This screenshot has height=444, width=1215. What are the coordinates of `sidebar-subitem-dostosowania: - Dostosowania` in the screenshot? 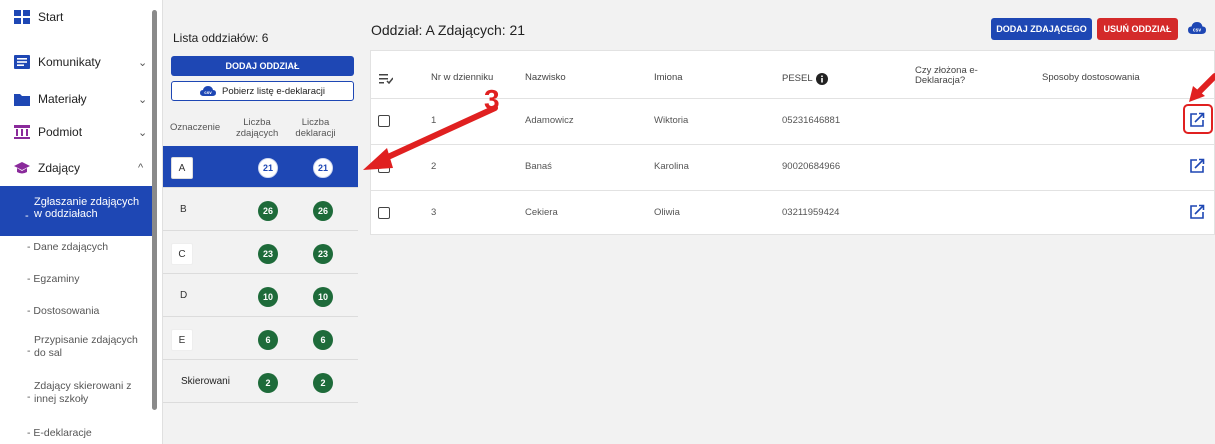 It's located at (76, 311).